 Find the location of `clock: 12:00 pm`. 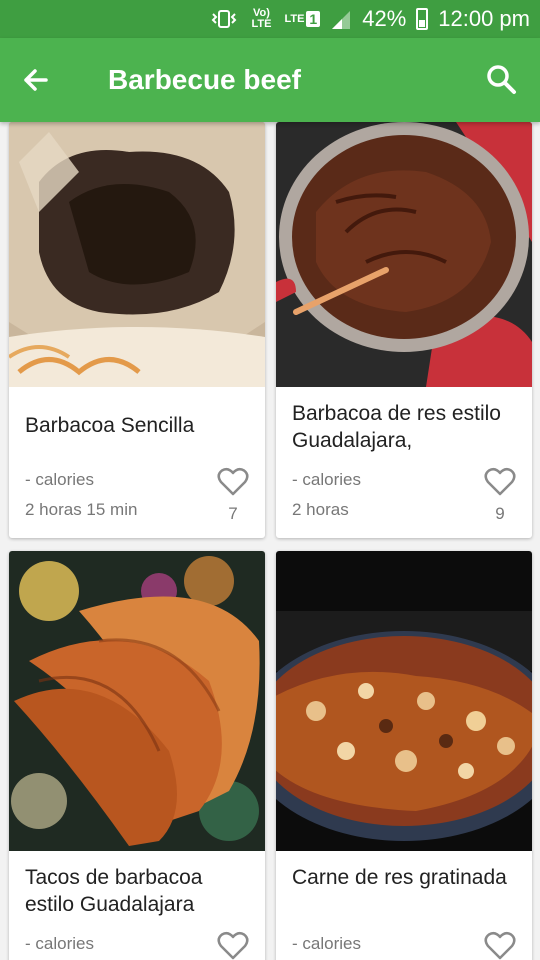

clock: 12:00 pm is located at coordinates (484, 18).